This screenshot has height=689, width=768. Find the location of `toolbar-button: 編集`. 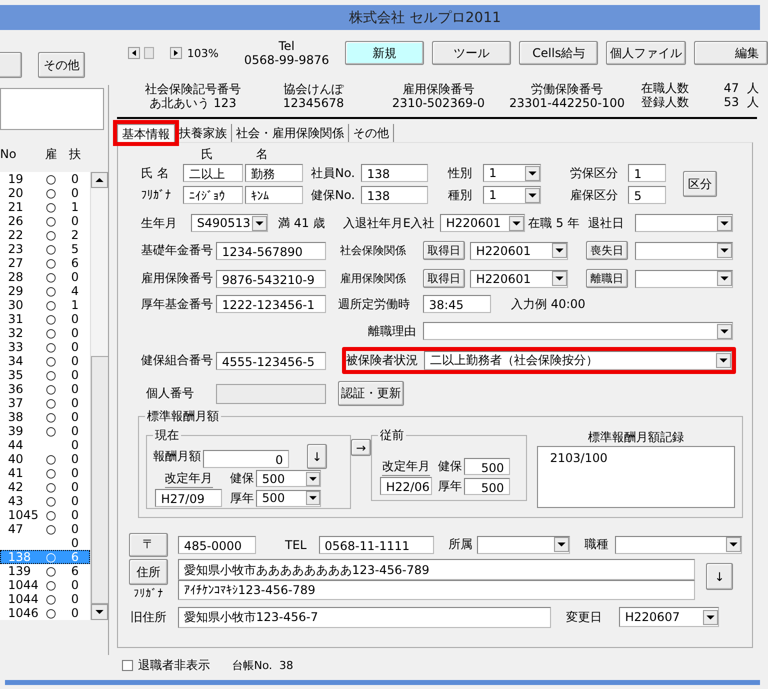

toolbar-button: 編集 is located at coordinates (731, 53).